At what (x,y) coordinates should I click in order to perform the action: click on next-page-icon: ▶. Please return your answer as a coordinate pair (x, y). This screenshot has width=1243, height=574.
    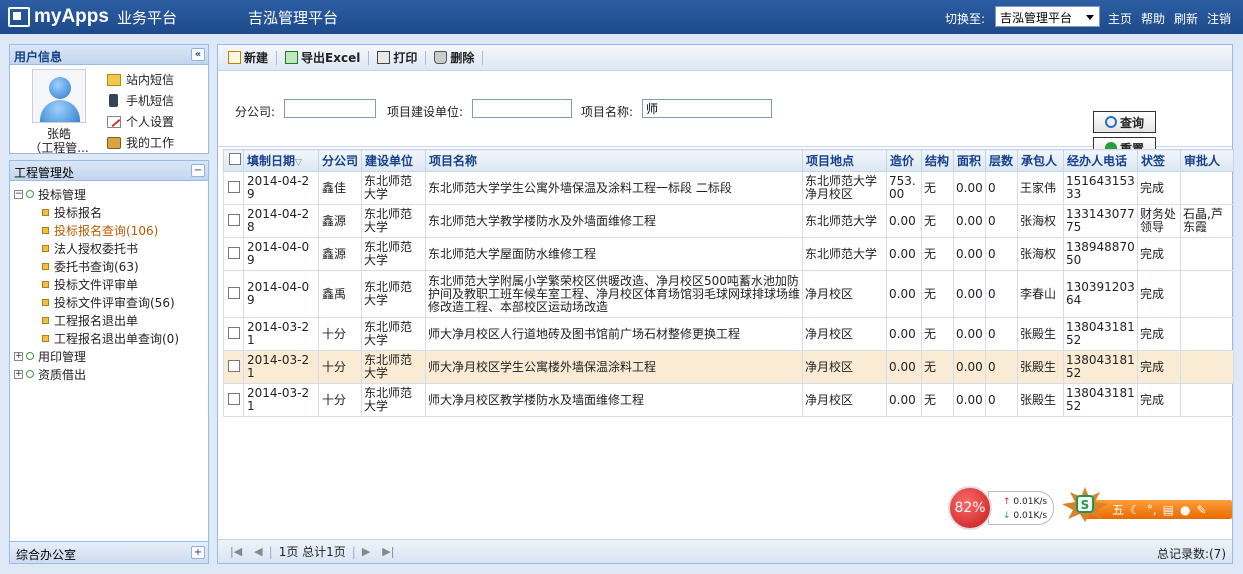
    Looking at the image, I should click on (366, 551).